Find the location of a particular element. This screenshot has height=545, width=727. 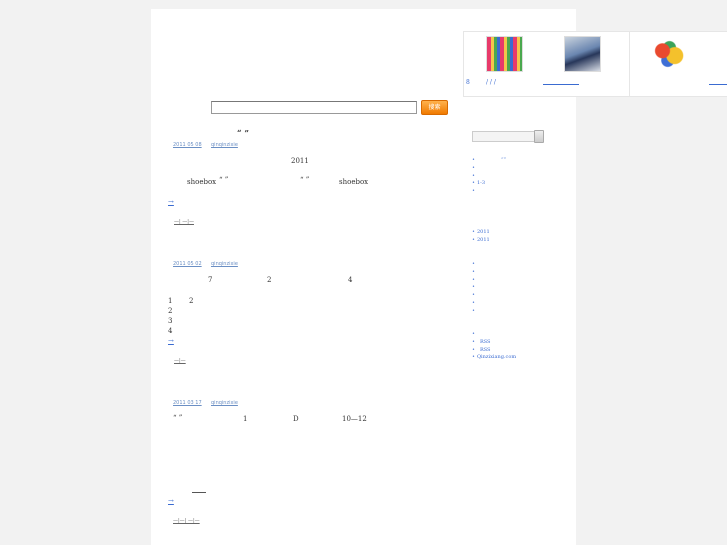

sidebar-item: 1-3 is located at coordinates (489, 184).